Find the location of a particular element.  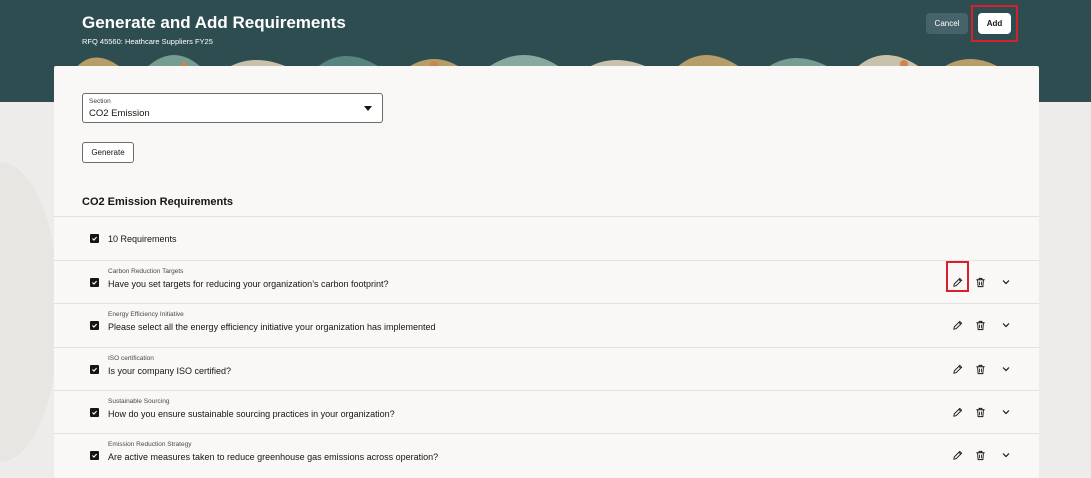

section-select-value: CO2 Emission is located at coordinates (119, 113).